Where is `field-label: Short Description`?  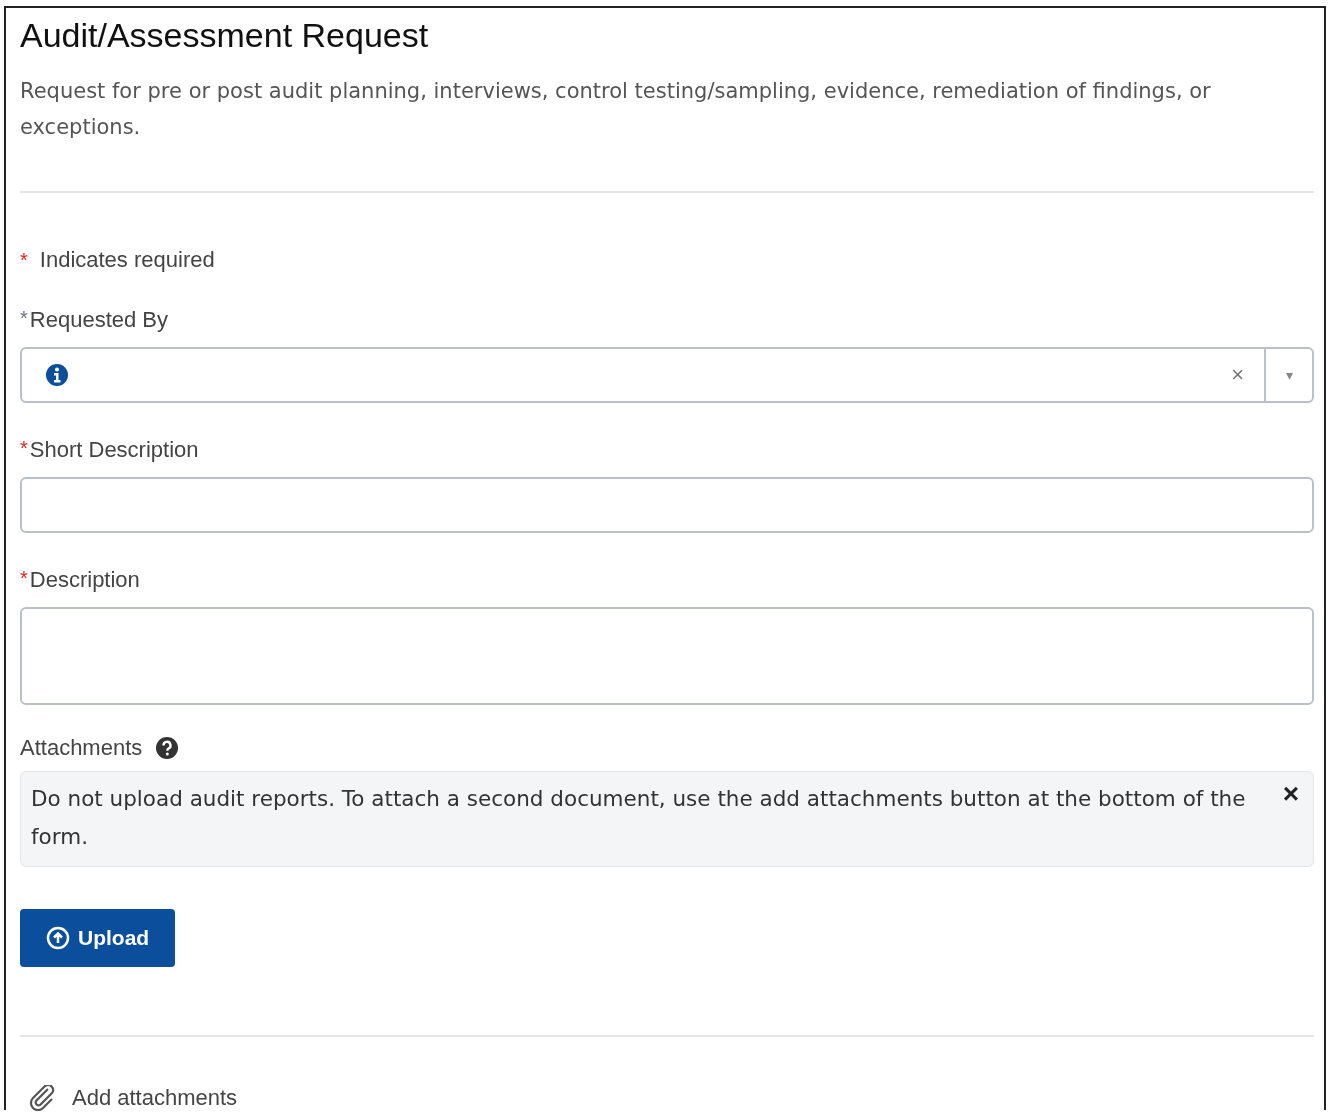 field-label: Short Description is located at coordinates (114, 450).